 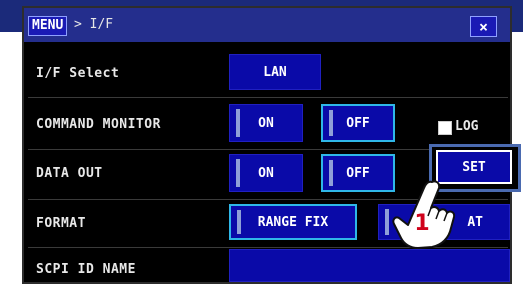 What do you see at coordinates (98, 124) in the screenshot?
I see `command-monitor-label: COMMAND MONITOR` at bounding box center [98, 124].